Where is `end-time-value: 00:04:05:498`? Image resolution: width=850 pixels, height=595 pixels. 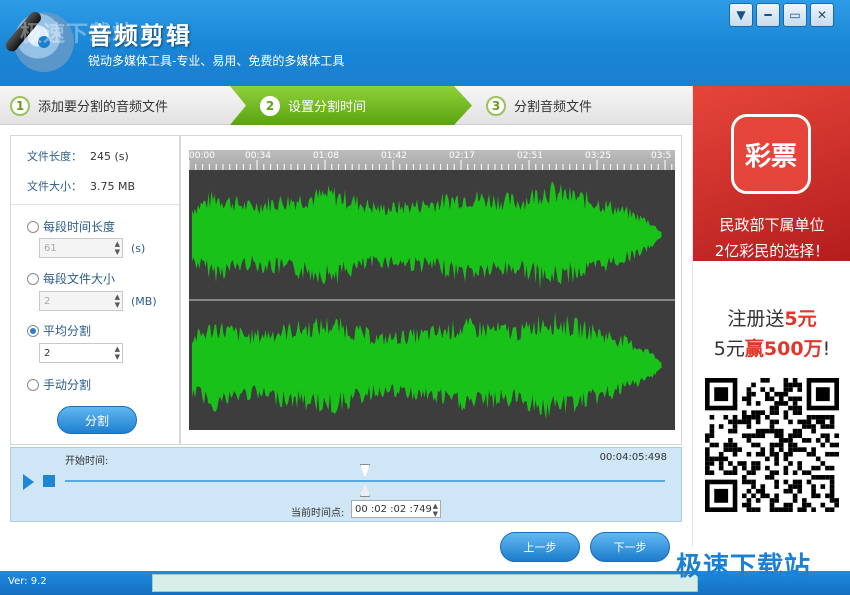
end-time-value: 00:04:05:498 is located at coordinates (633, 457).